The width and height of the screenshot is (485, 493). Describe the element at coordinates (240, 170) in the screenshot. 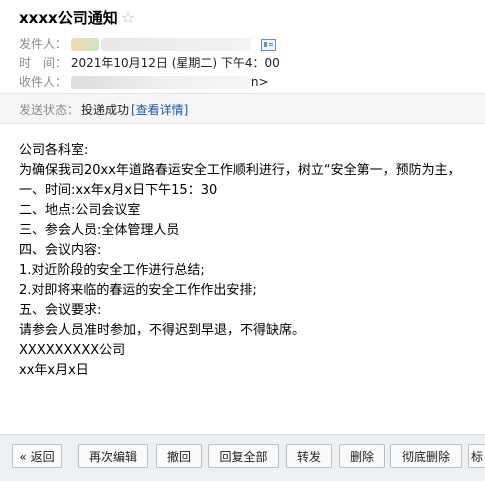

I see `body-line: 为确保我司20xx年道路春运安全工作顺利进行，树立“安全第一，预防为主，` at that location.